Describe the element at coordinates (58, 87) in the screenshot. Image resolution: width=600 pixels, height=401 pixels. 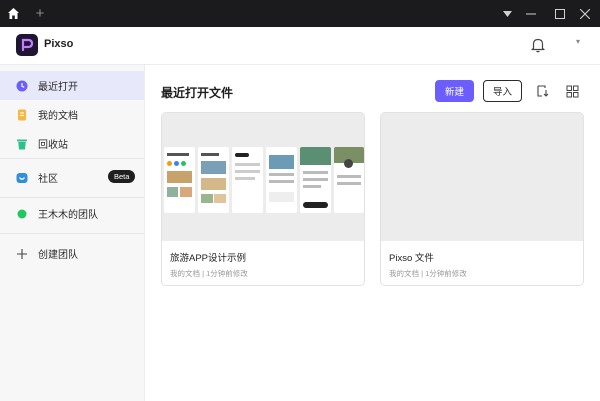
I see `sidebar-item-label: 最近打开` at that location.